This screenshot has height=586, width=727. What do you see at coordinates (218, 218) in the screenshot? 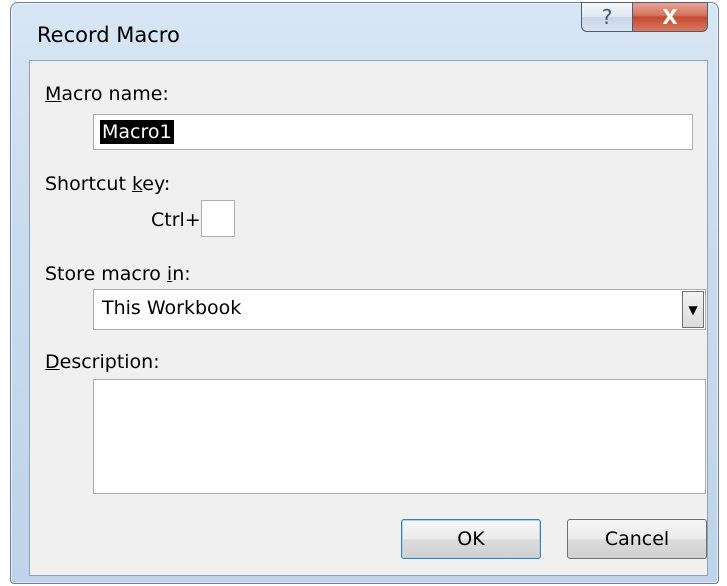
I see `shortcut-key-input` at bounding box center [218, 218].